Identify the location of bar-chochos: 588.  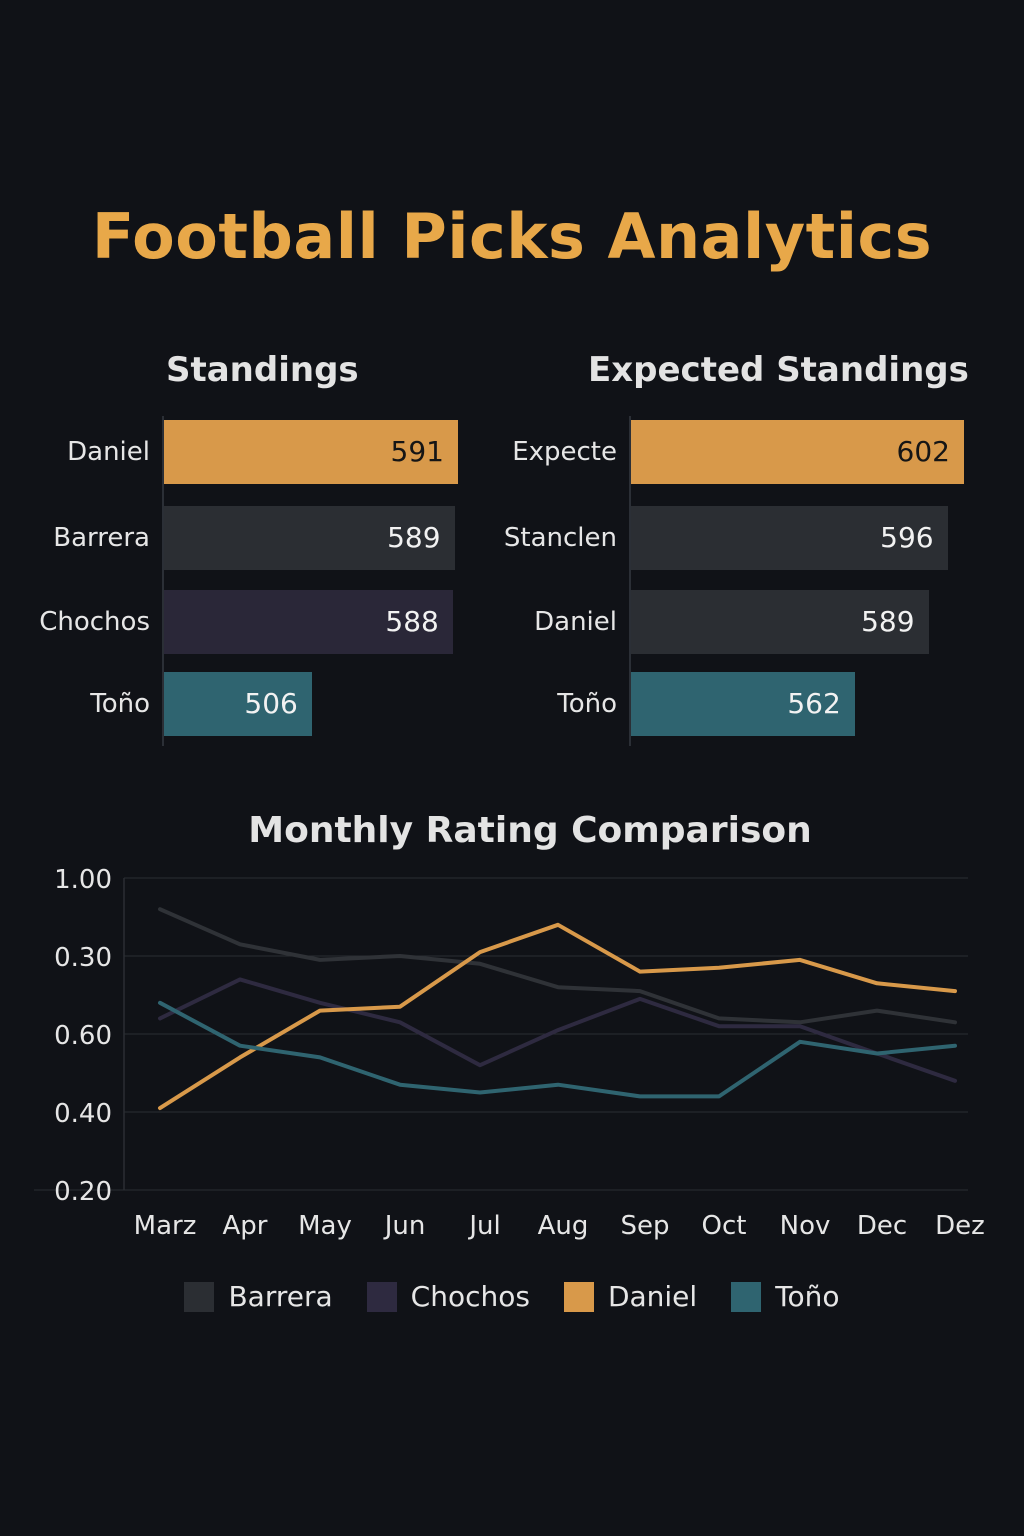
(308, 622).